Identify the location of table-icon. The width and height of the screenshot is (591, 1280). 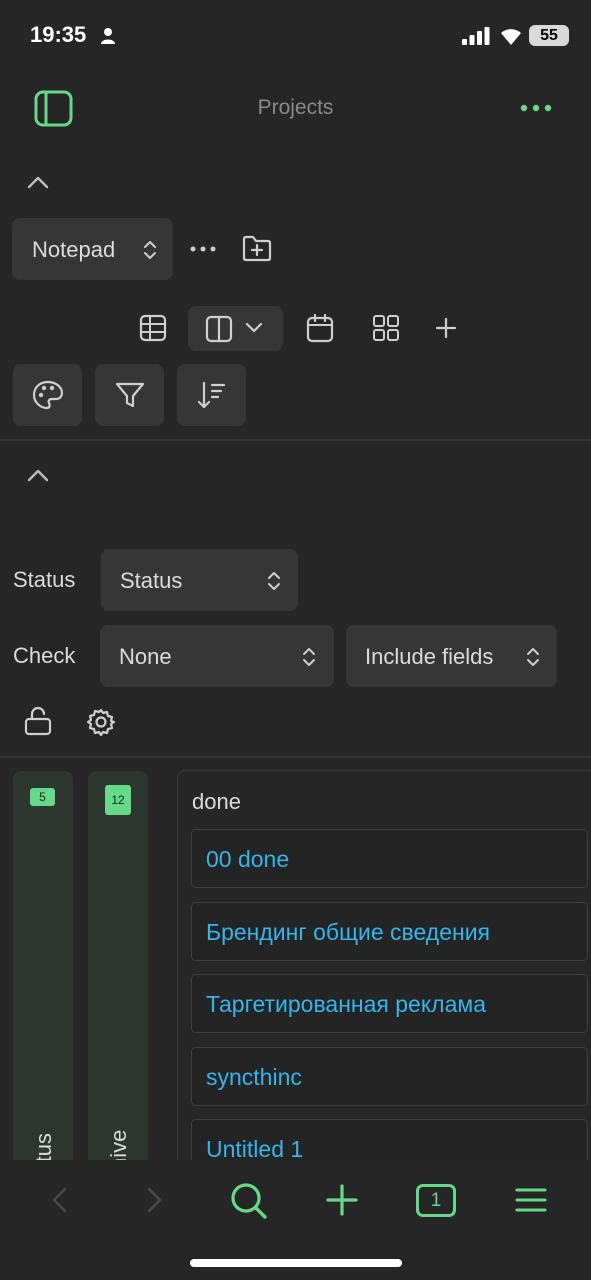
(153, 328).